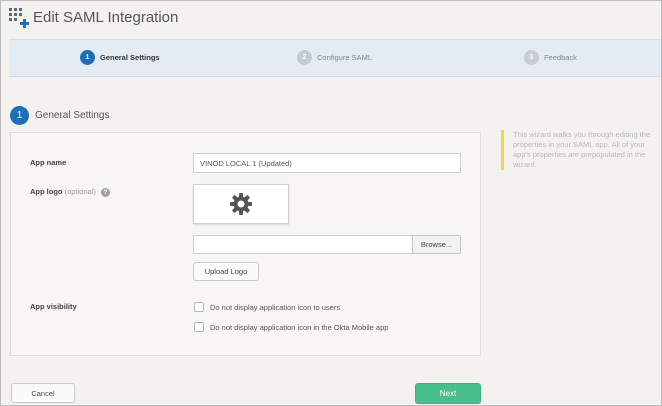  I want to click on step-label: Feedback, so click(560, 57).